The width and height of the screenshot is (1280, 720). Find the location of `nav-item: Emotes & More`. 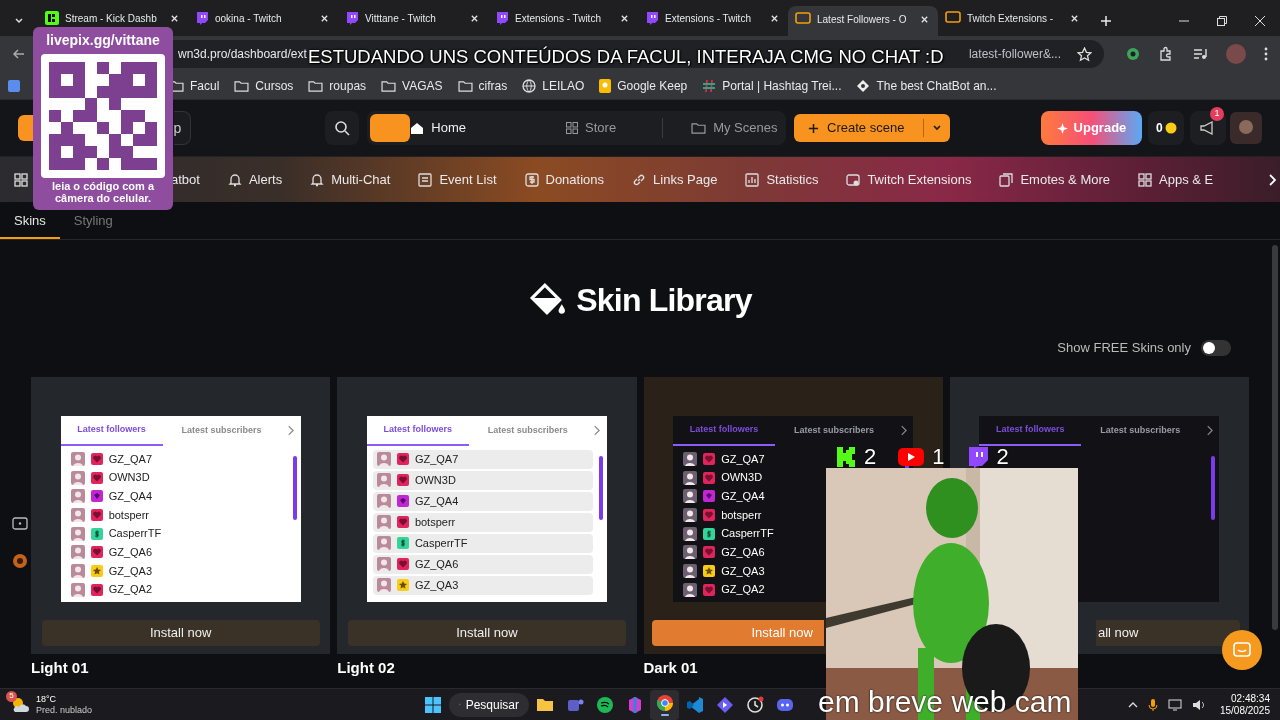

nav-item: Emotes & More is located at coordinates (1055, 179).